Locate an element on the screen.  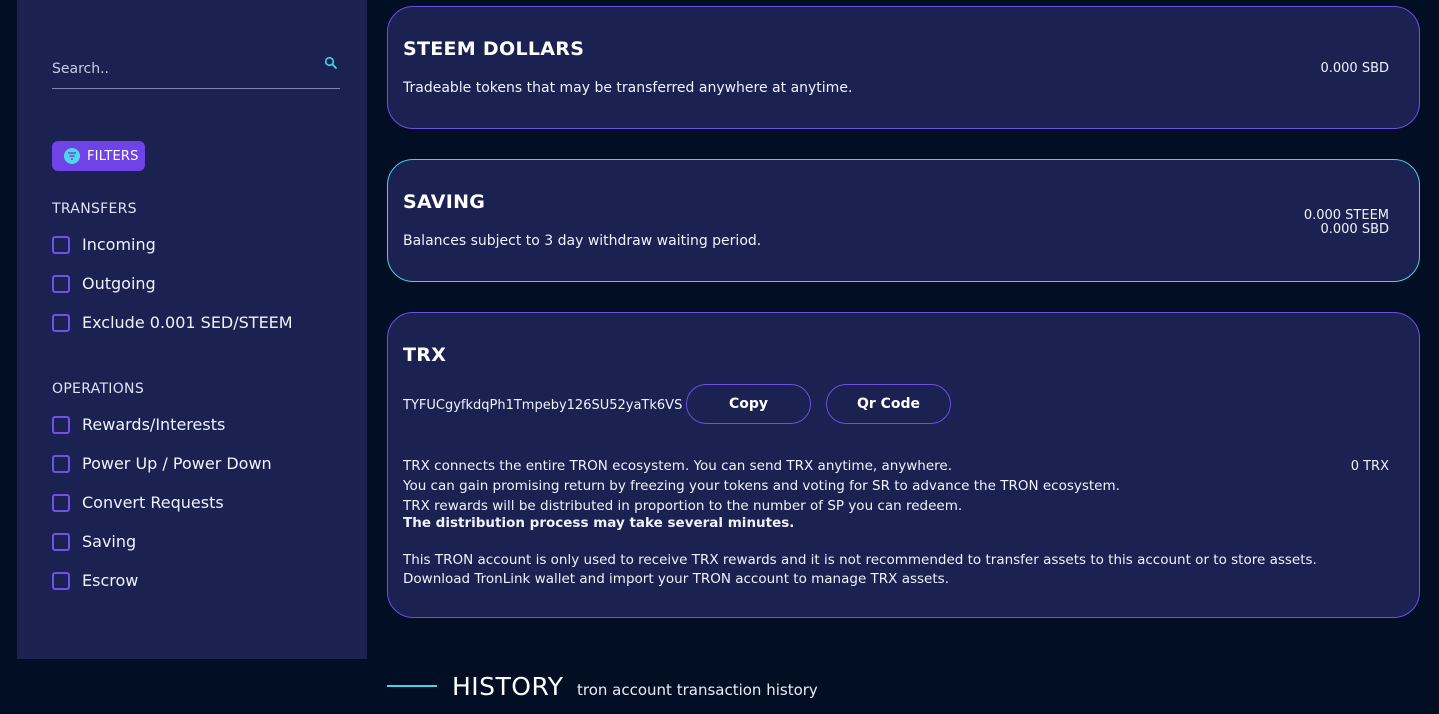
search-box is located at coordinates (196, 71).